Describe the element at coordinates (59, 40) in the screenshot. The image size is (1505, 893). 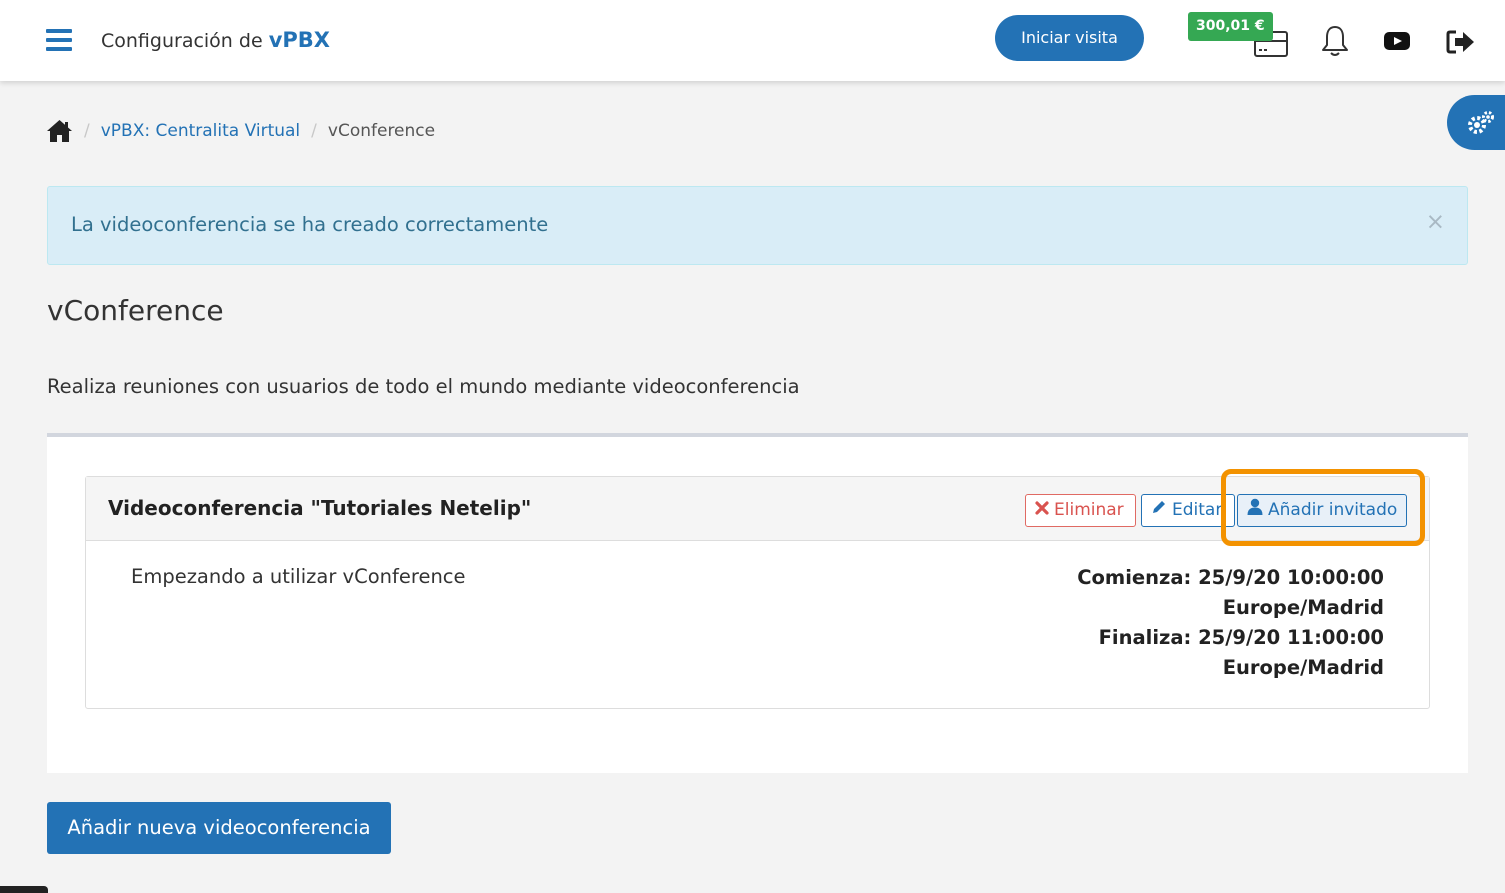
I see `menu-icon` at that location.